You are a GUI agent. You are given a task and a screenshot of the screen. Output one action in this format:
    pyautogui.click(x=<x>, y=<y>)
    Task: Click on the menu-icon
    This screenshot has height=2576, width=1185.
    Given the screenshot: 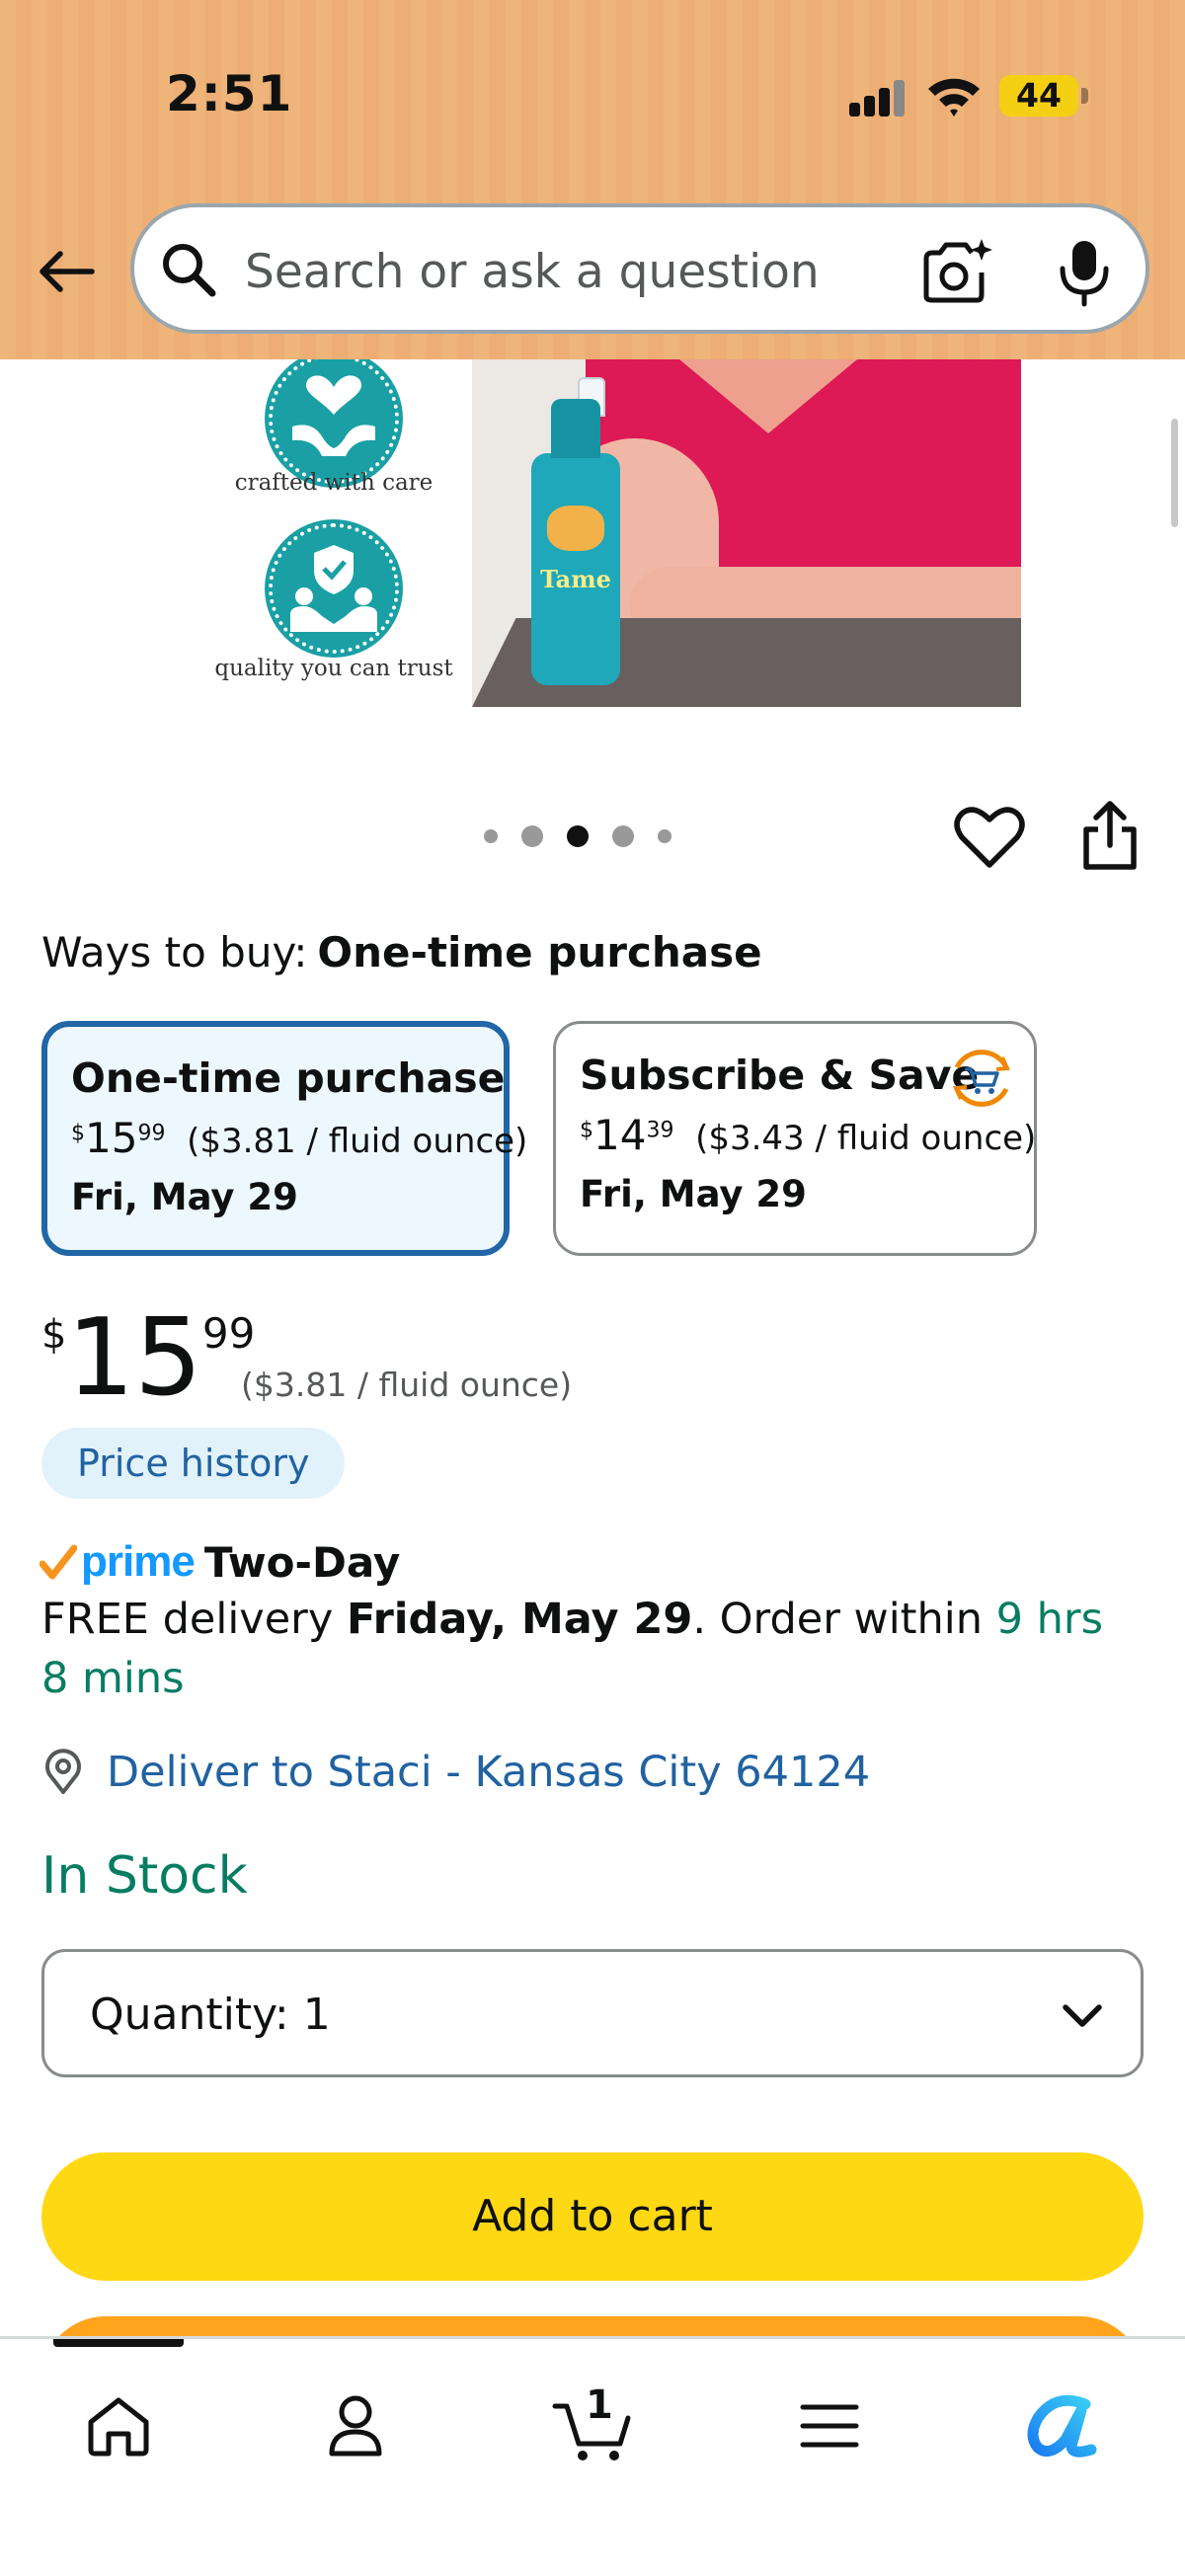 What is the action you would take?
    pyautogui.click(x=829, y=2426)
    